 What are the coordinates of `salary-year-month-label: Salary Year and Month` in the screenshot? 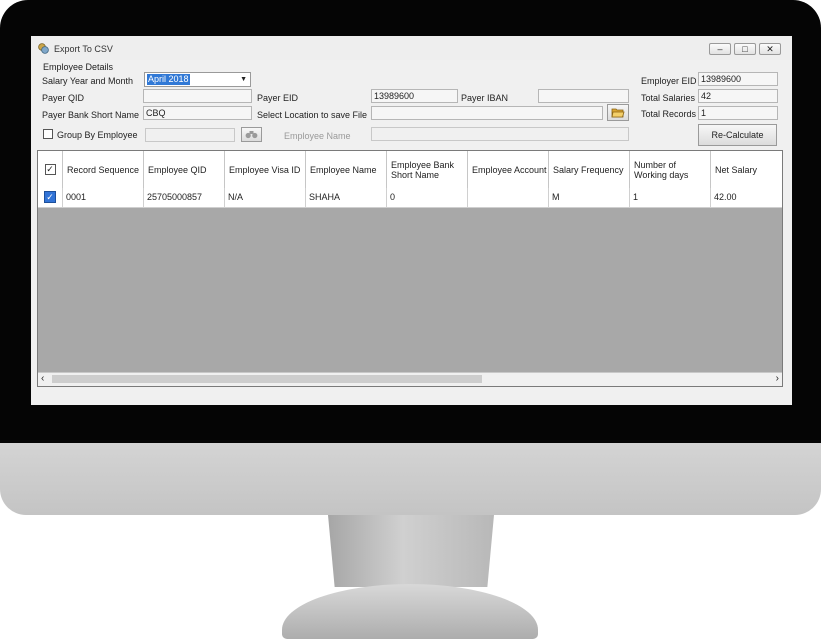 It's located at (88, 81).